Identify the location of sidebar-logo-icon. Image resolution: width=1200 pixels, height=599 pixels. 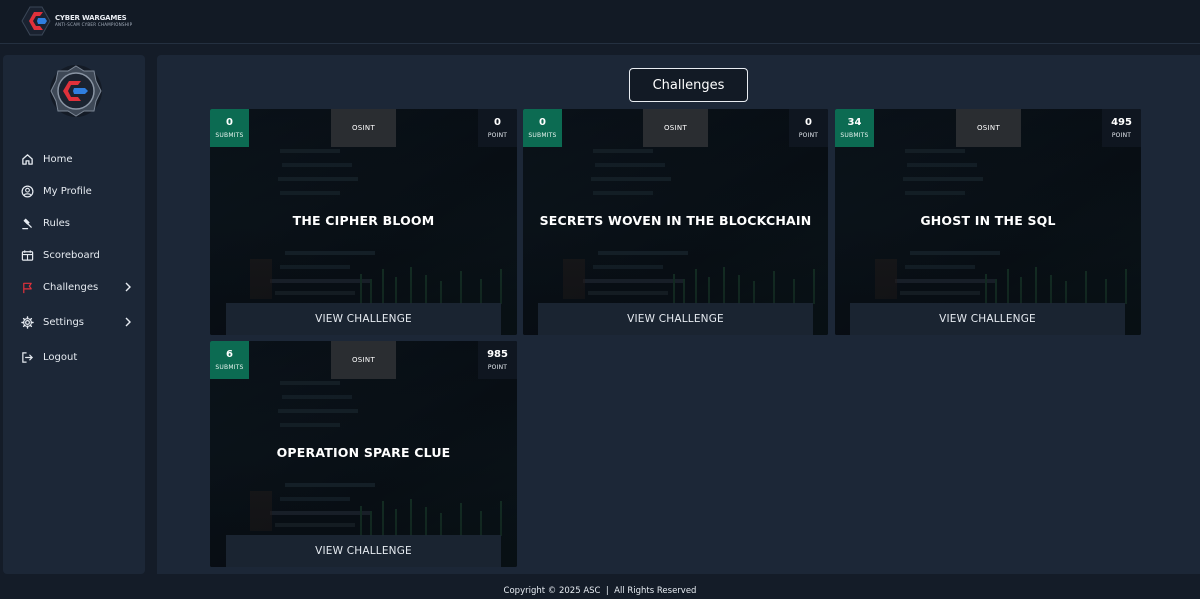
(76, 91).